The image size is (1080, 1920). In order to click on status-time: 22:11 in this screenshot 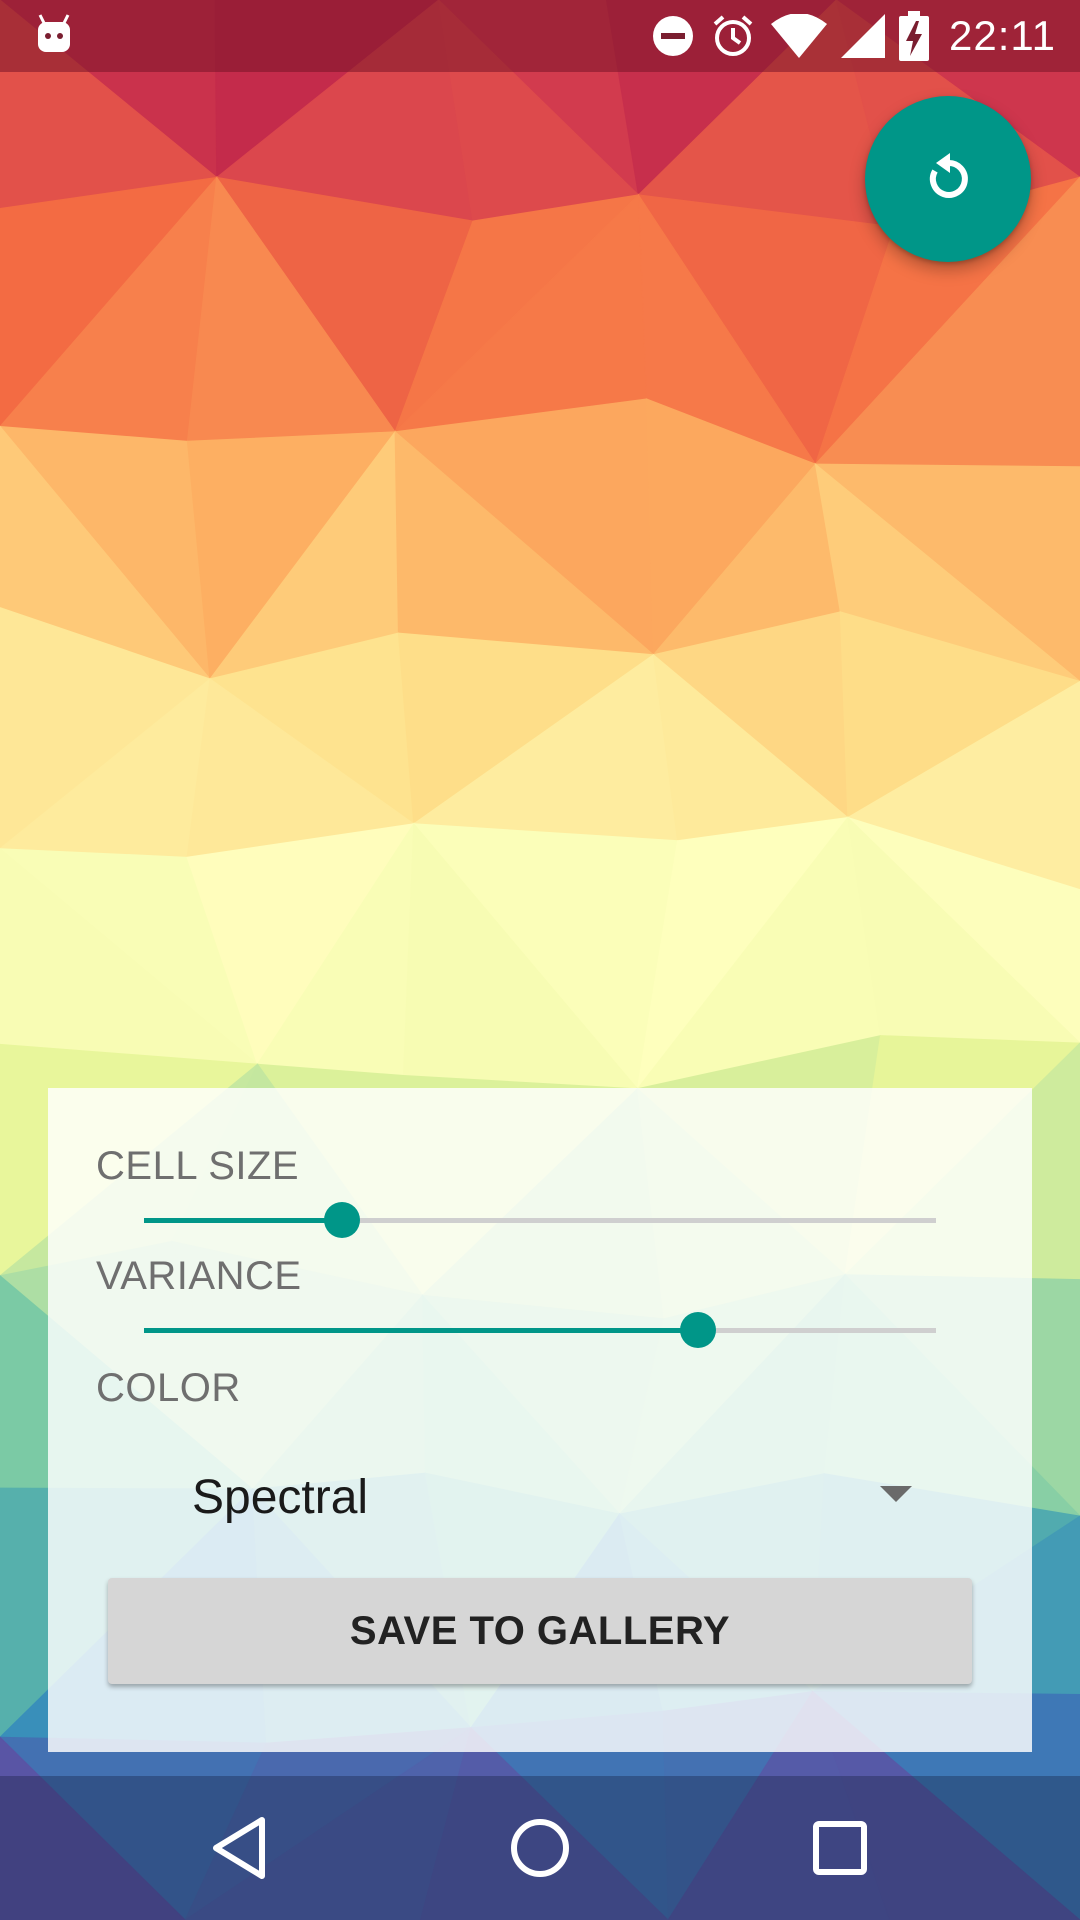, I will do `click(1002, 35)`.